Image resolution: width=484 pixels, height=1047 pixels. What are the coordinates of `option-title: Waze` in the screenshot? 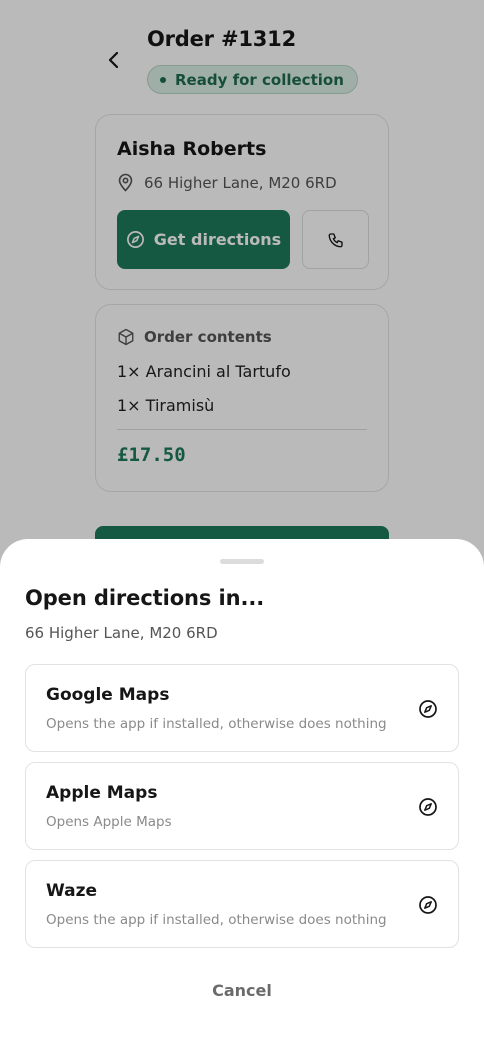 It's located at (72, 891).